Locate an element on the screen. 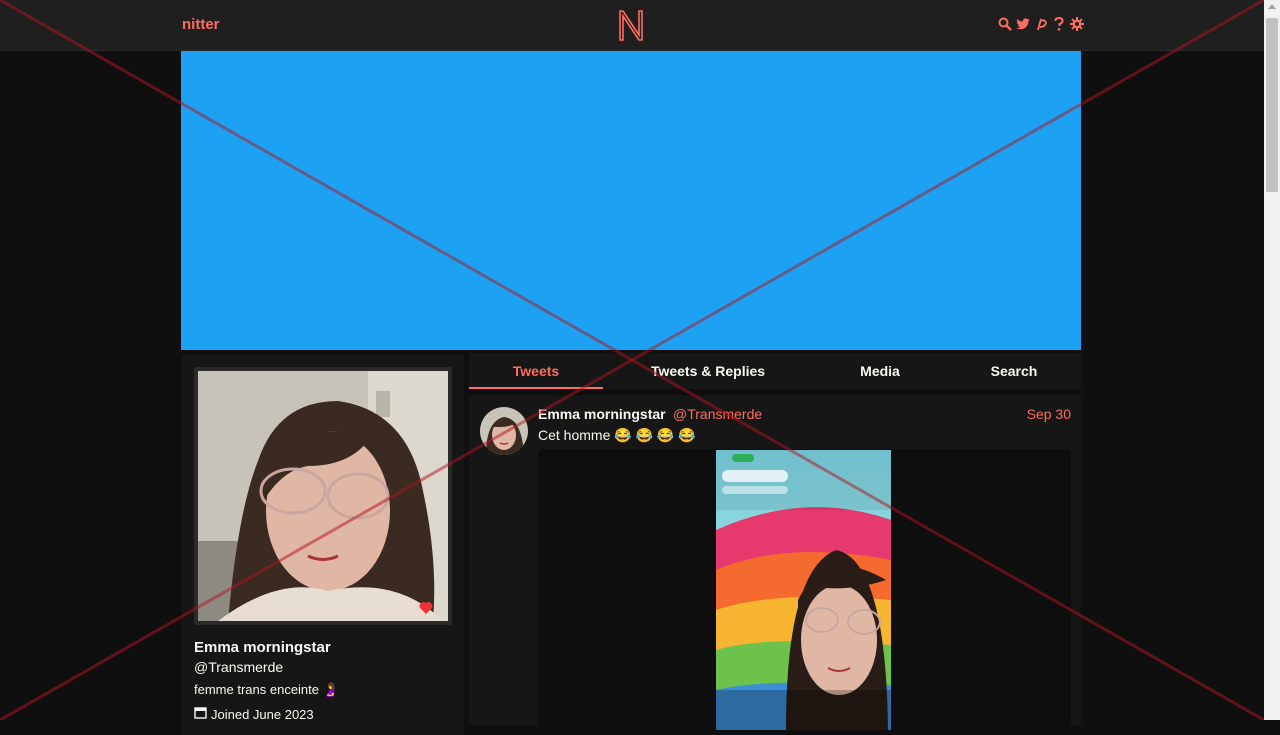 The image size is (1280, 735). help-icon is located at coordinates (1059, 24).